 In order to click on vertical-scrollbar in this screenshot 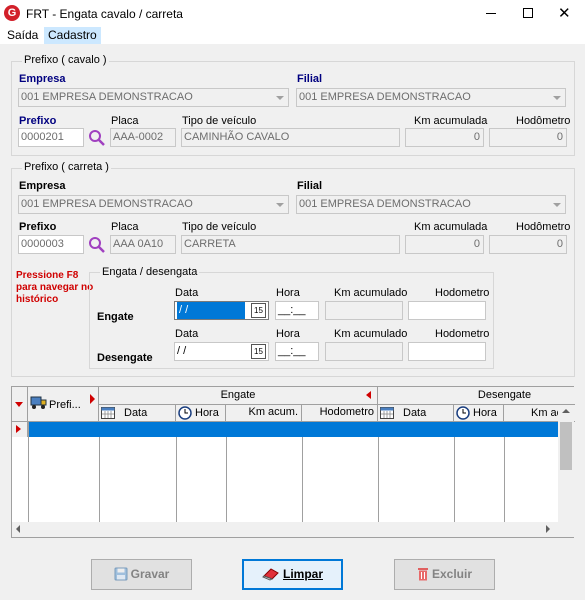, I will do `click(566, 463)`.